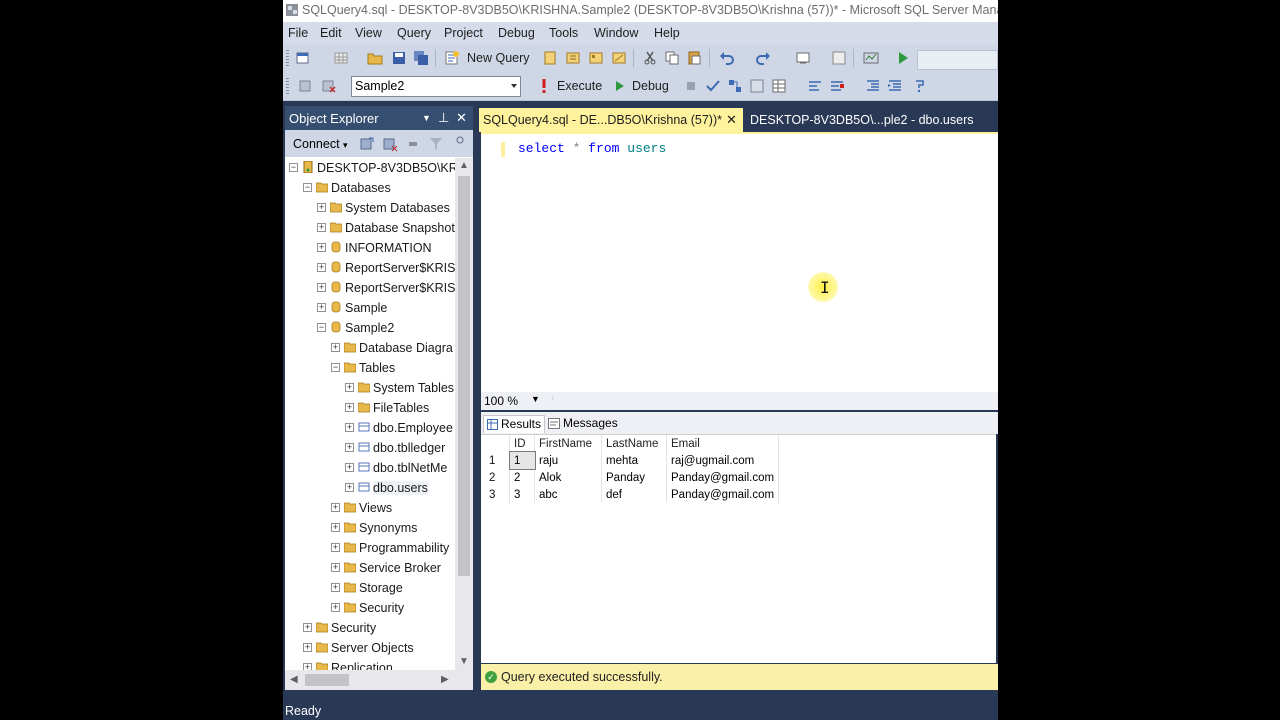 The height and width of the screenshot is (720, 1280). Describe the element at coordinates (727, 58) in the screenshot. I see `undo-icon` at that location.